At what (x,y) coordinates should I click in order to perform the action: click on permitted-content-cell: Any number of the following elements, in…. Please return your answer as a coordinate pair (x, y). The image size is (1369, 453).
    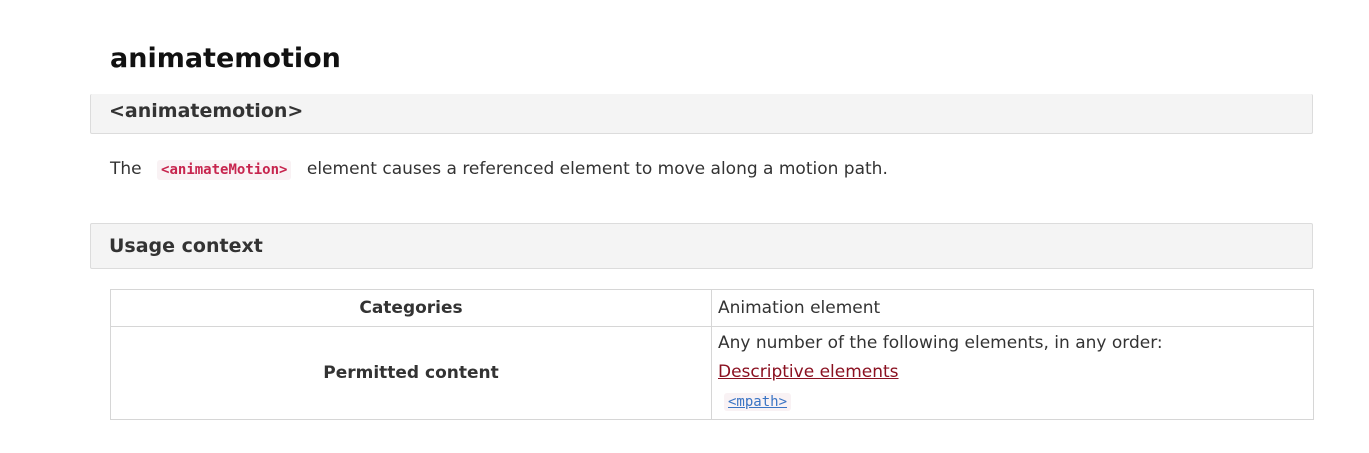
    Looking at the image, I should click on (1012, 373).